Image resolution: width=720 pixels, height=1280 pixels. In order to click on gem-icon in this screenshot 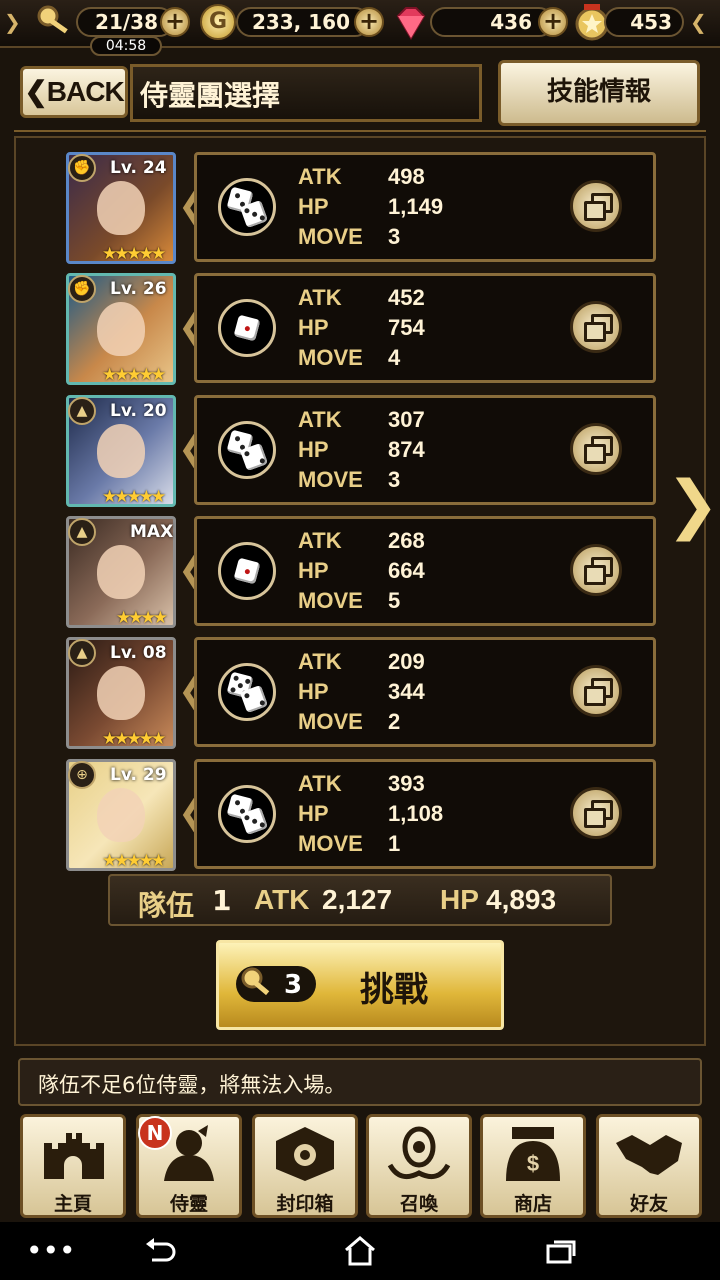, I will do `click(411, 23)`.